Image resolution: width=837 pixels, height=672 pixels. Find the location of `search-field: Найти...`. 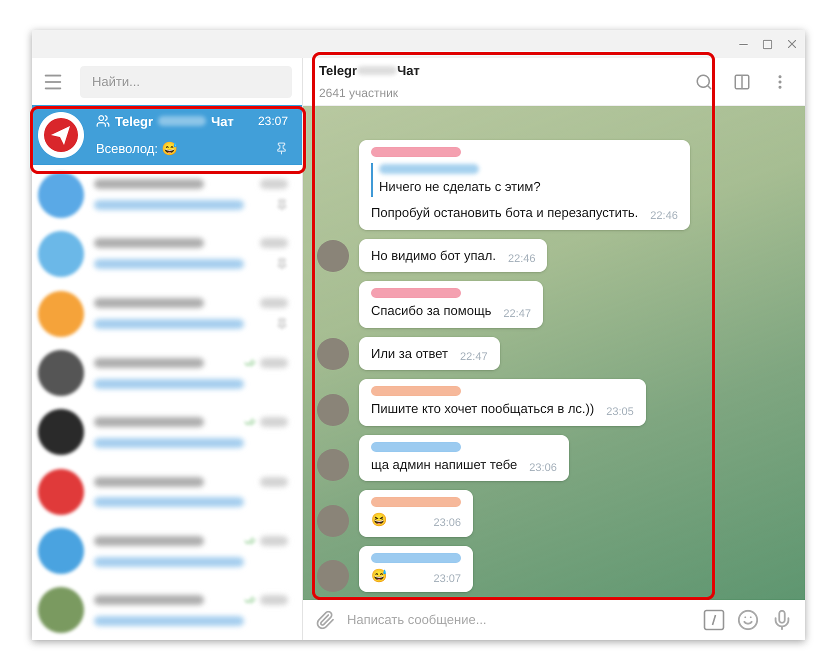

search-field: Найти... is located at coordinates (186, 82).